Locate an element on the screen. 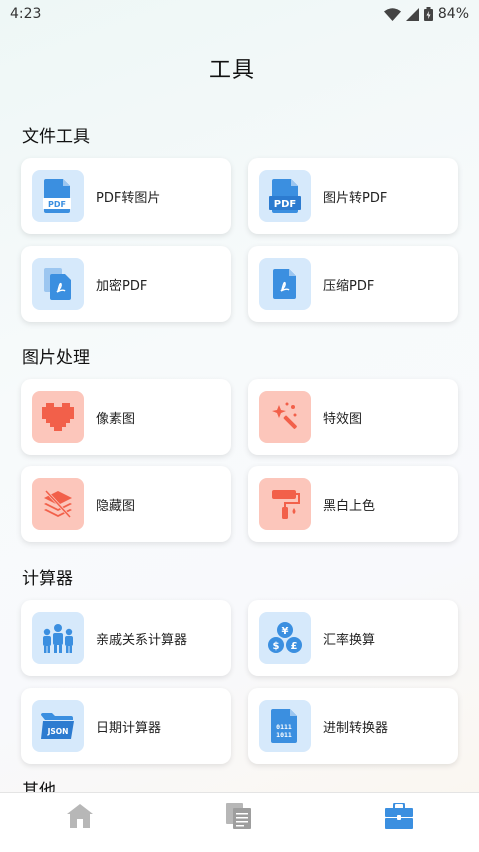 This screenshot has width=479, height=852. tool-card-pdf-to-image: PDF PDF转图片 is located at coordinates (126, 196).